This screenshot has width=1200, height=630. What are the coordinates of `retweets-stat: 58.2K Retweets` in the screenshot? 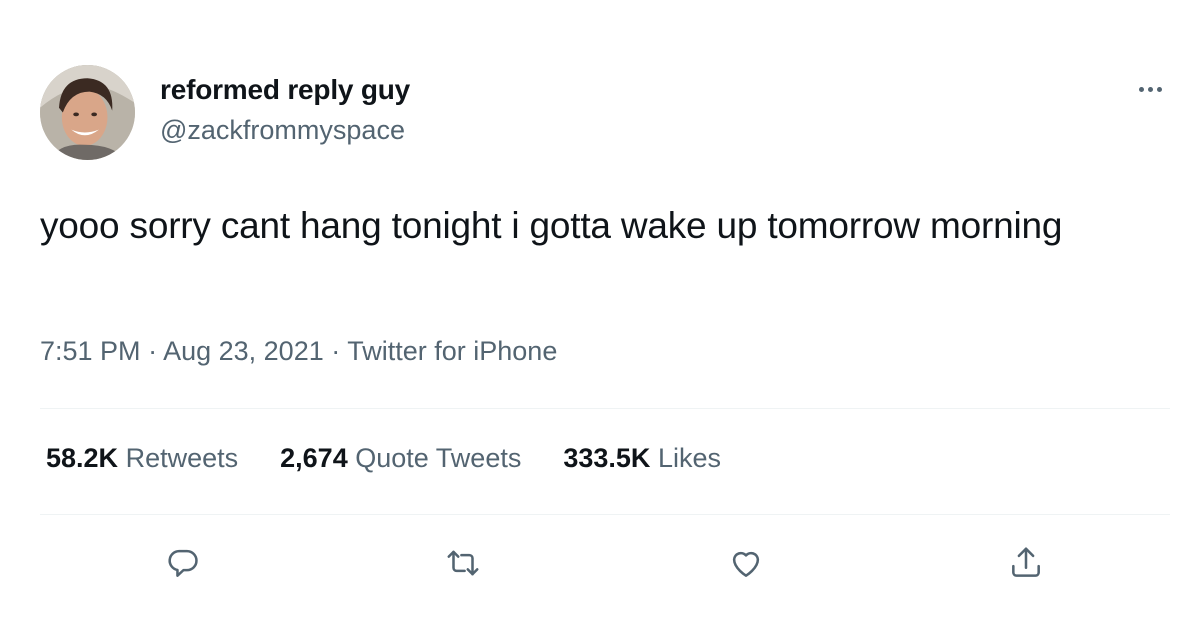 It's located at (142, 458).